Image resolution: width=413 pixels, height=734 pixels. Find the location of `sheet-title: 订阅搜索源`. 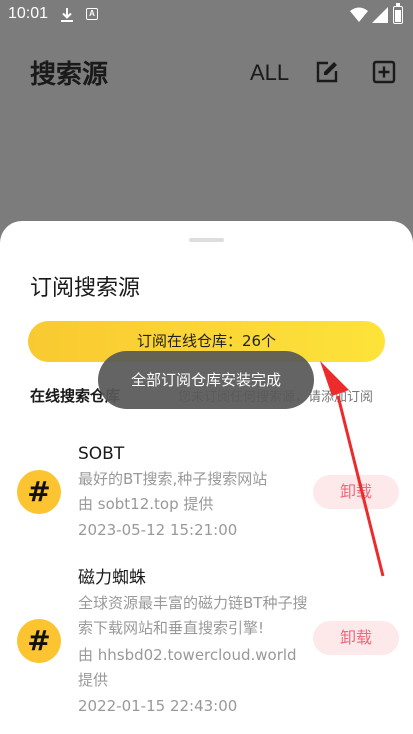

sheet-title: 订阅搜索源 is located at coordinates (85, 288).